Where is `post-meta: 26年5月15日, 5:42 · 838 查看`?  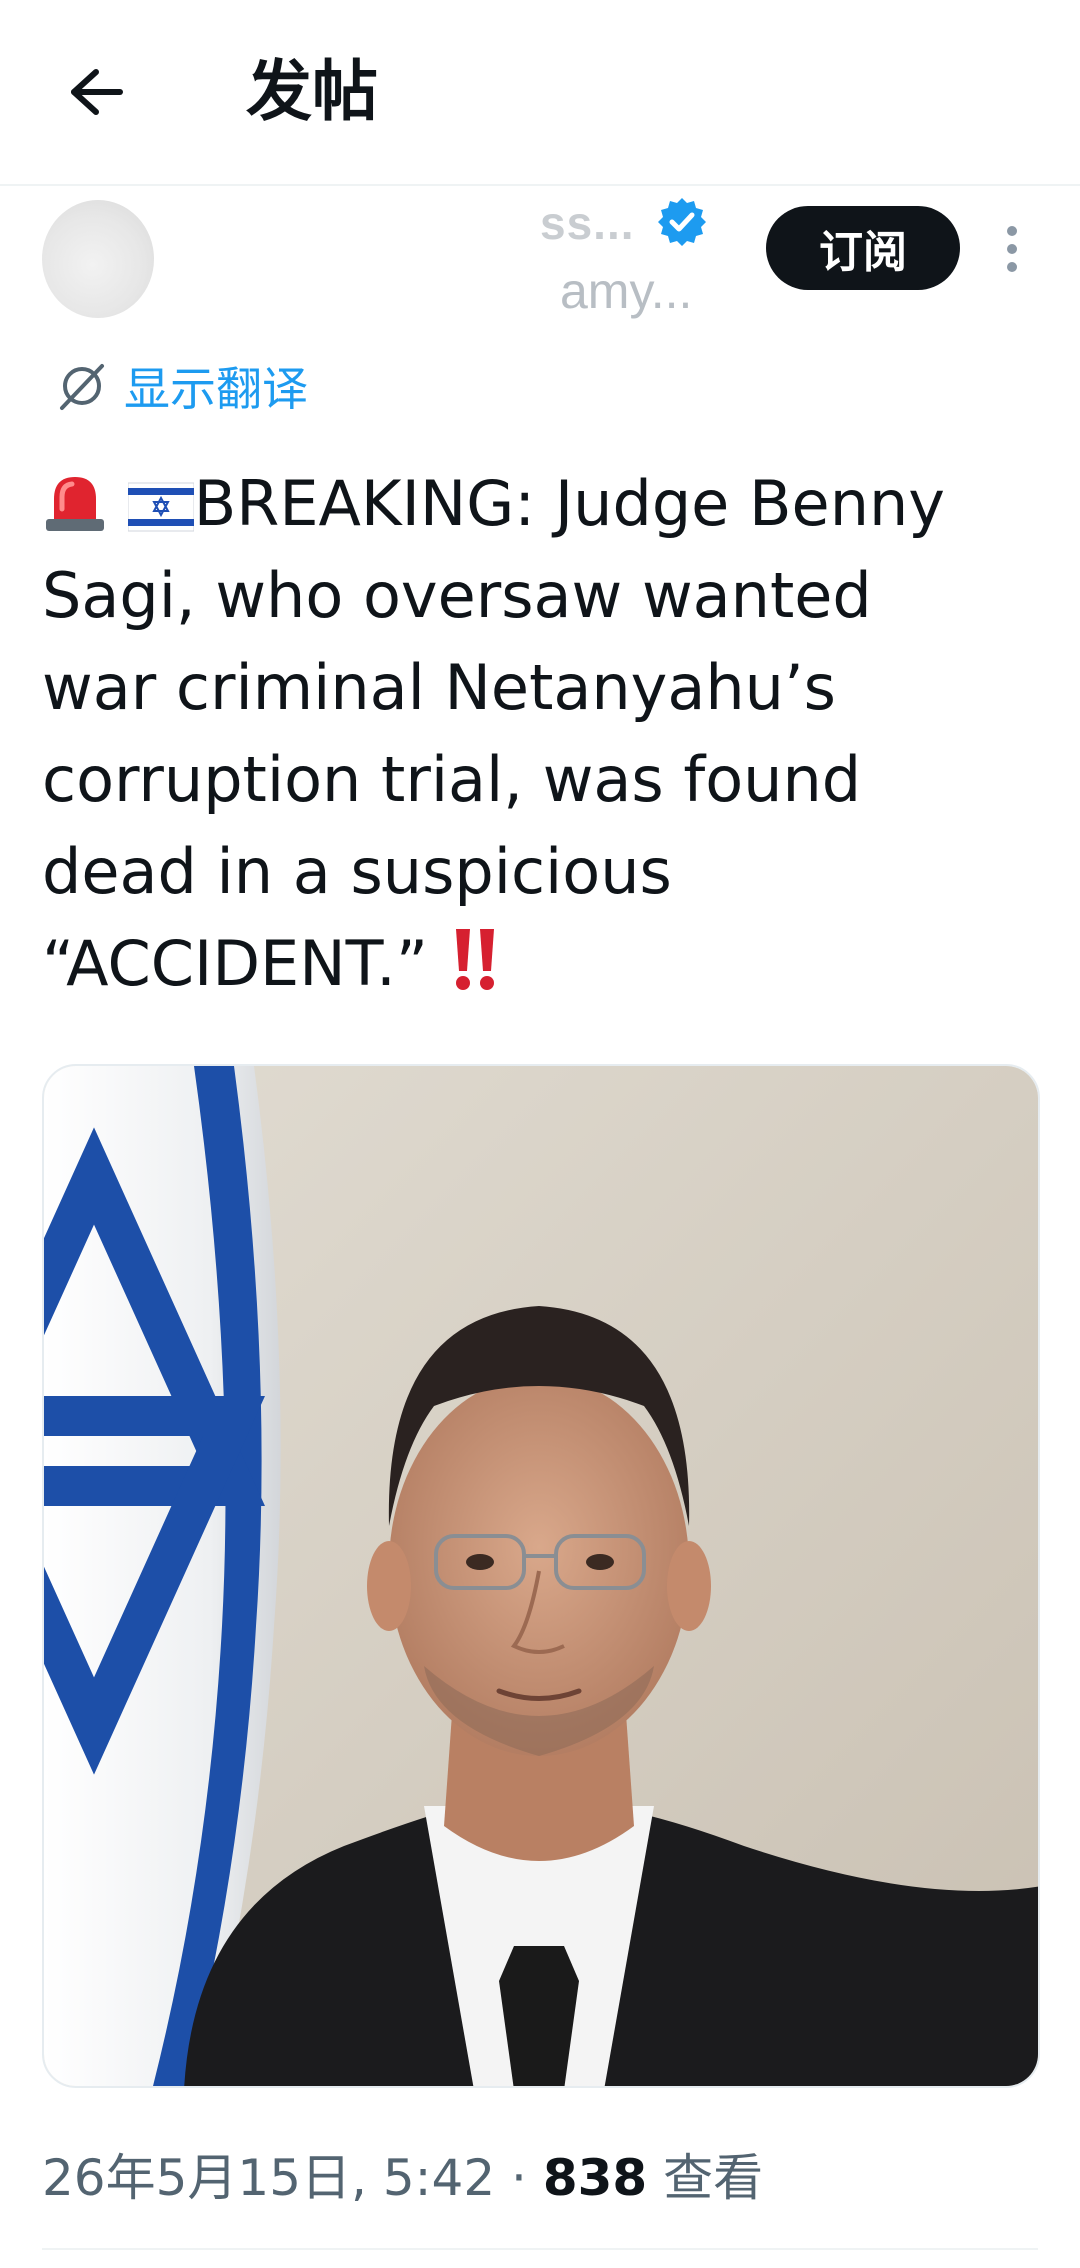
post-meta: 26年5月15日, 5:42 · 838 查看 is located at coordinates (402, 2174).